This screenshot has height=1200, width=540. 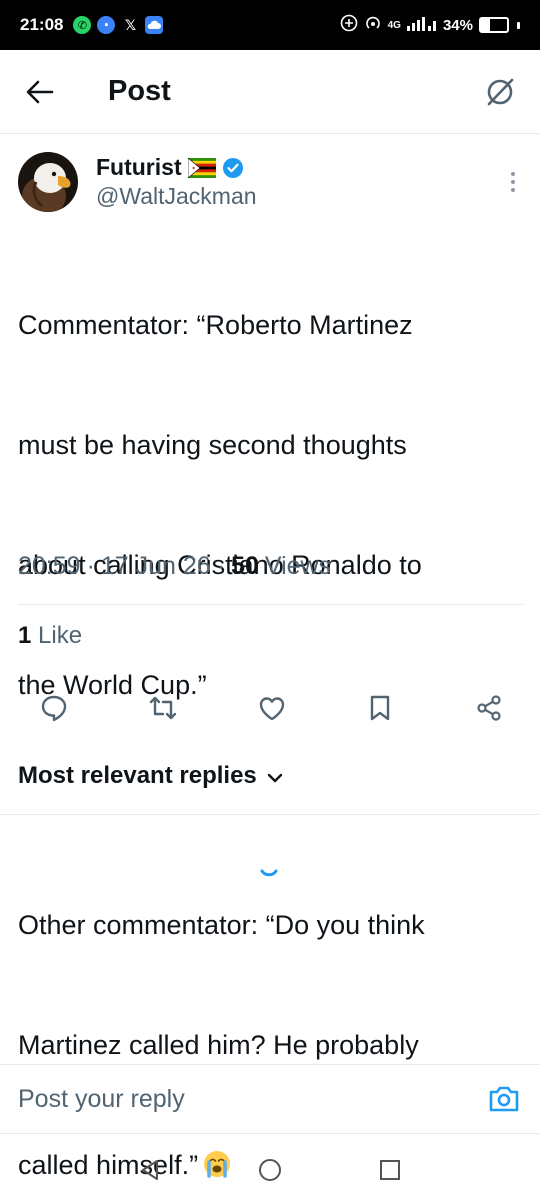 I want to click on post-line: Martinez called him? He probably, so click(x=218, y=1045).